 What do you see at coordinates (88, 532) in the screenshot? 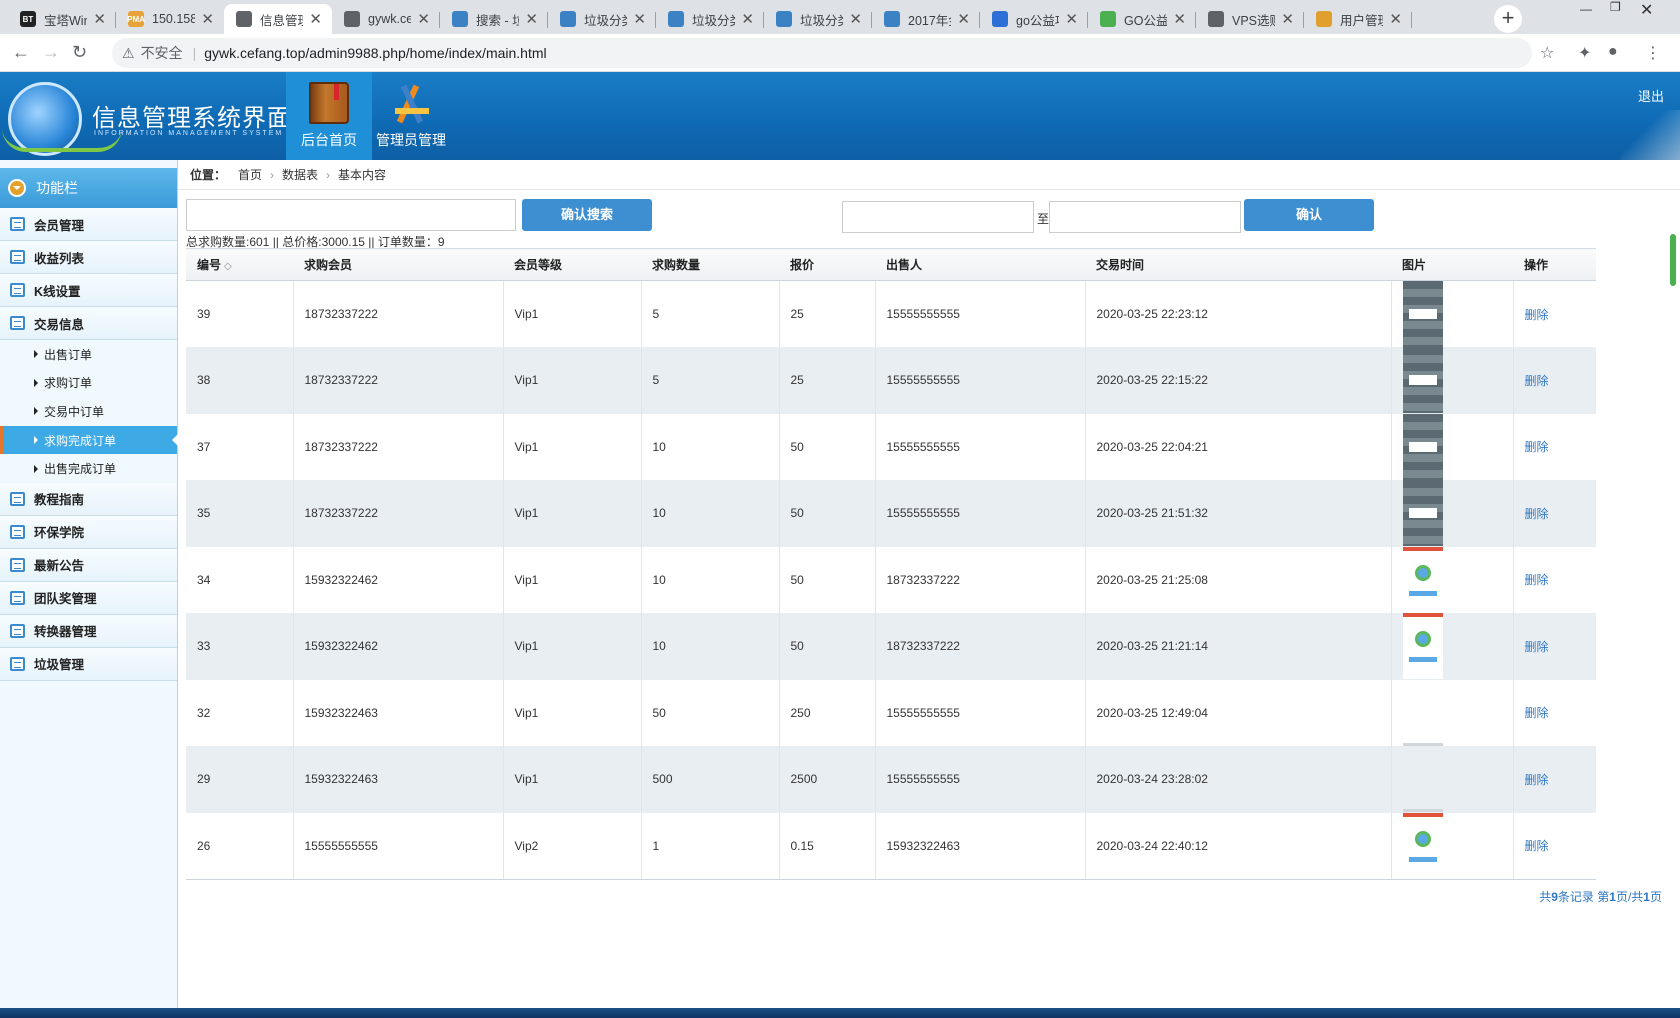
I see `sidebar-item: 环保学院` at bounding box center [88, 532].